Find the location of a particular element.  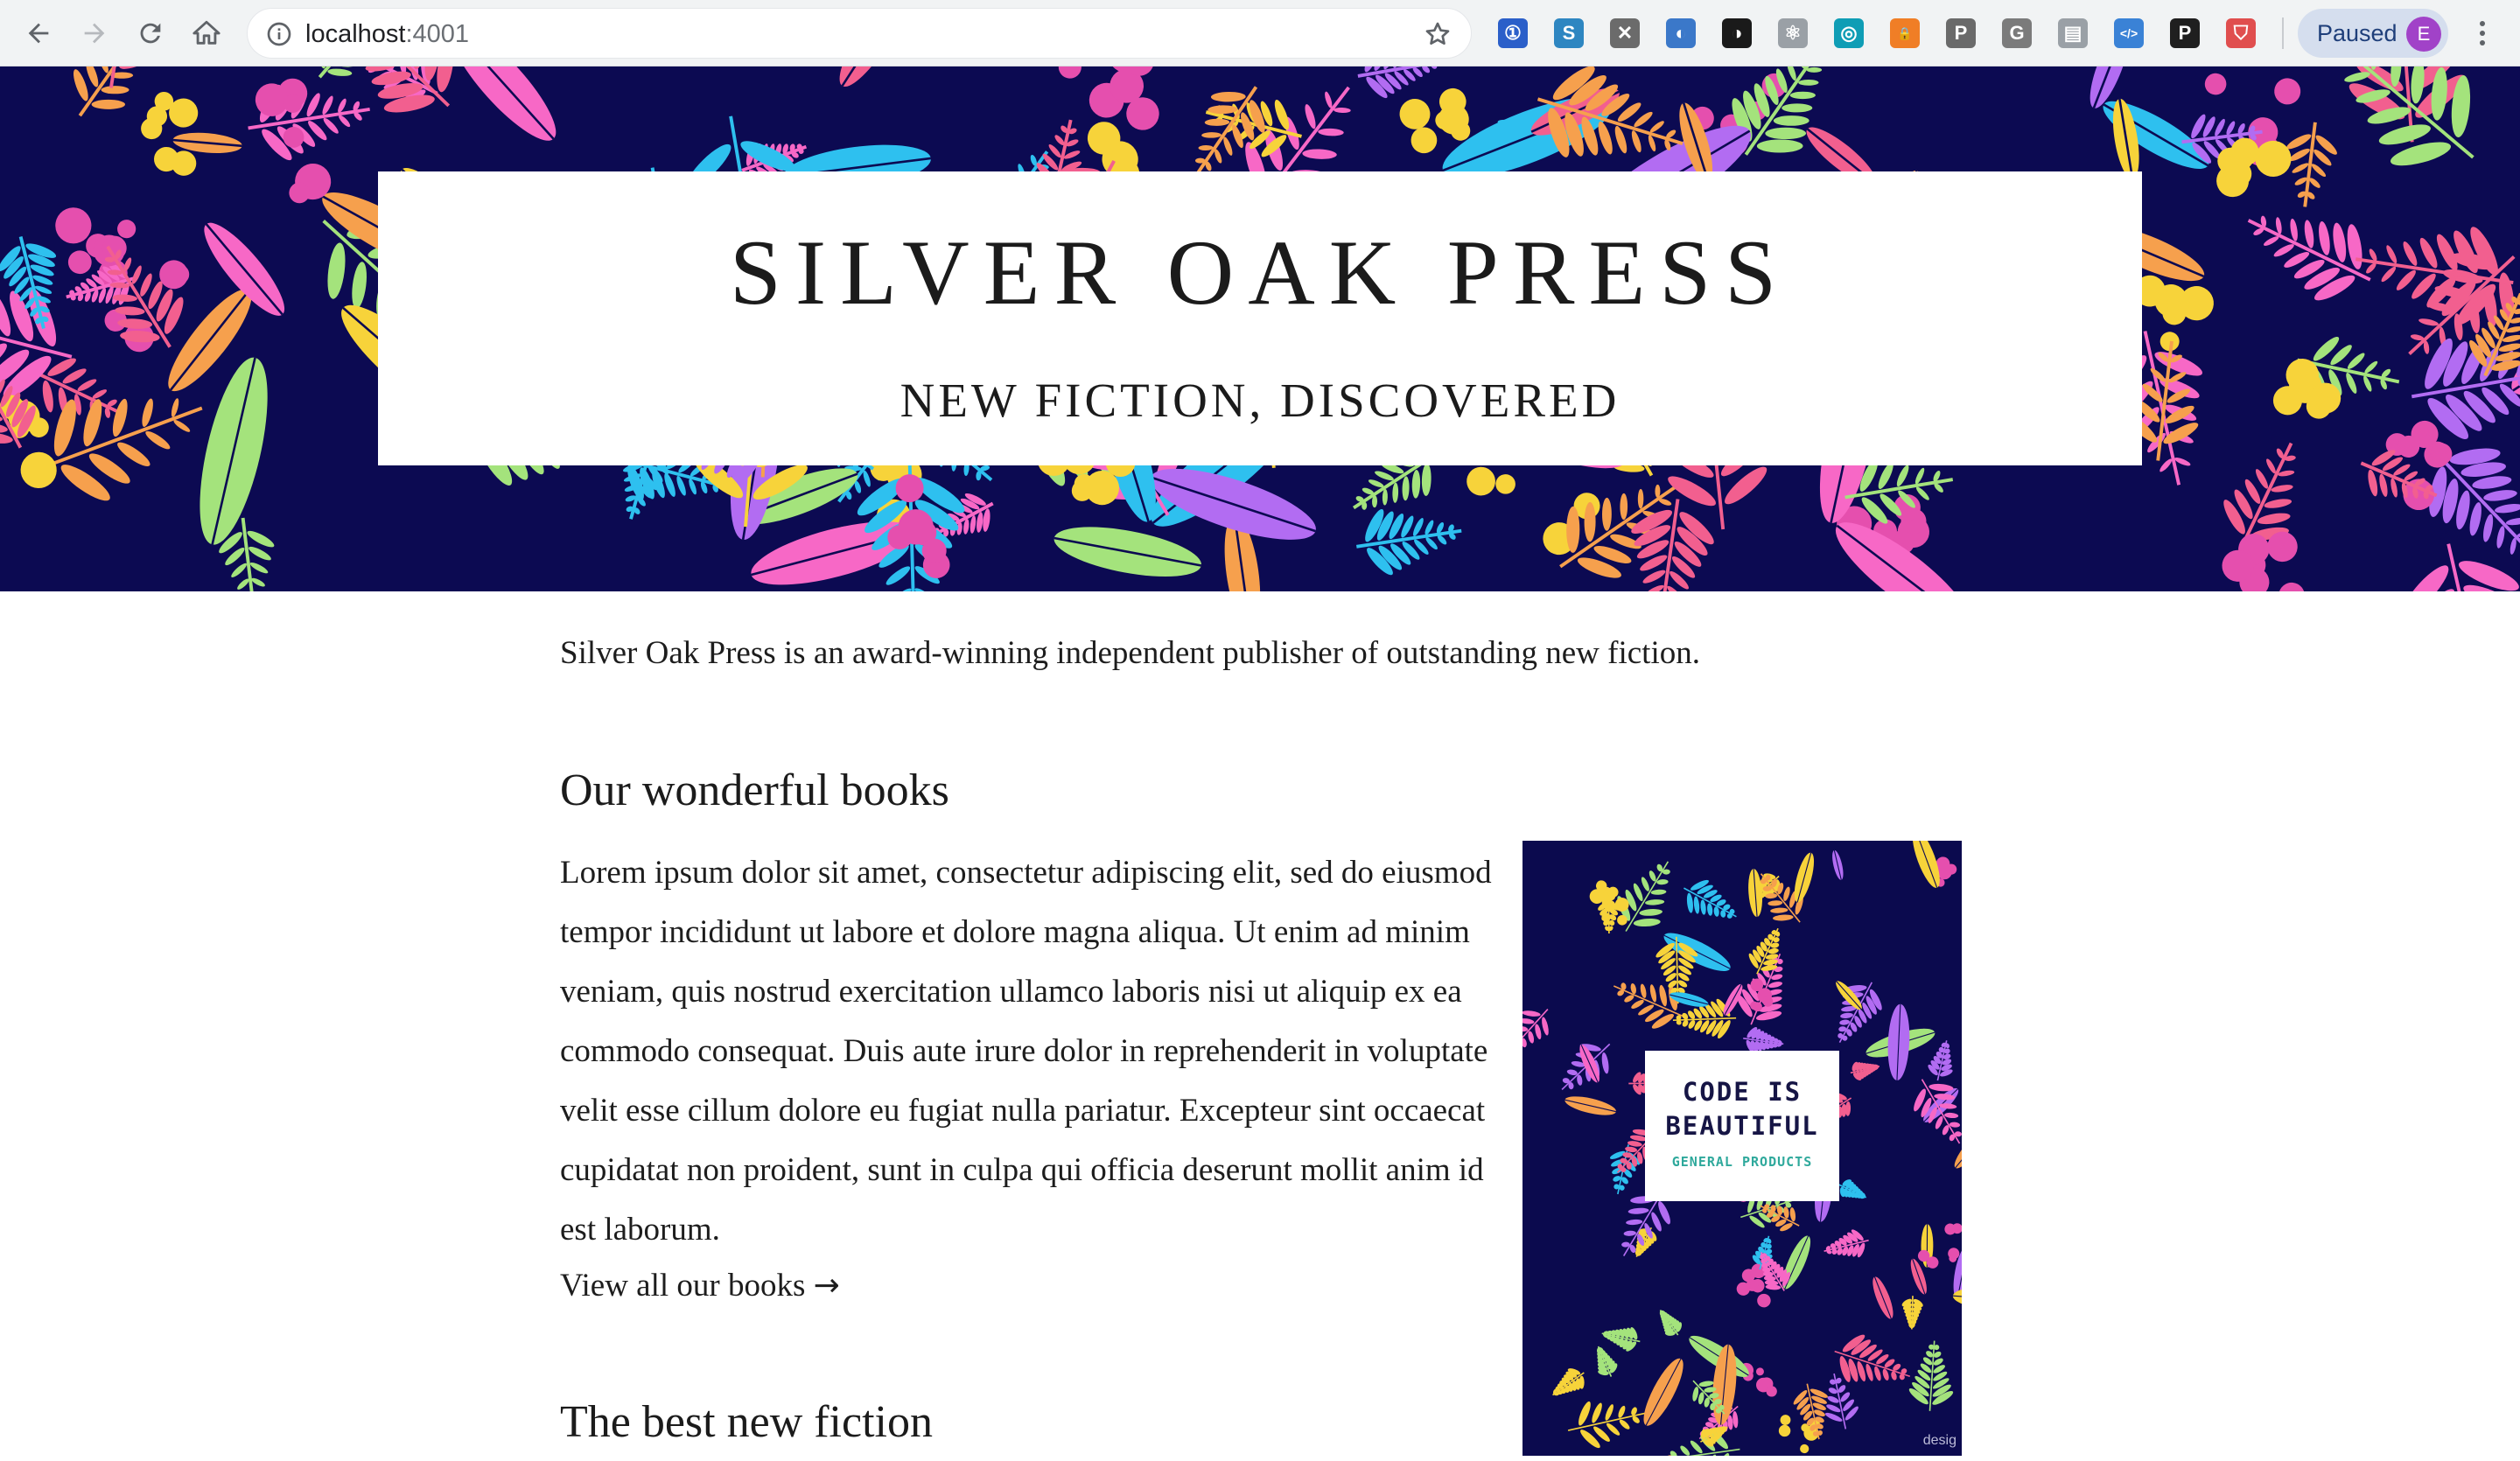

book-cover-image: CODE IS BEAUTIFUL GENERAL PRODUCTS desig is located at coordinates (1742, 1148).